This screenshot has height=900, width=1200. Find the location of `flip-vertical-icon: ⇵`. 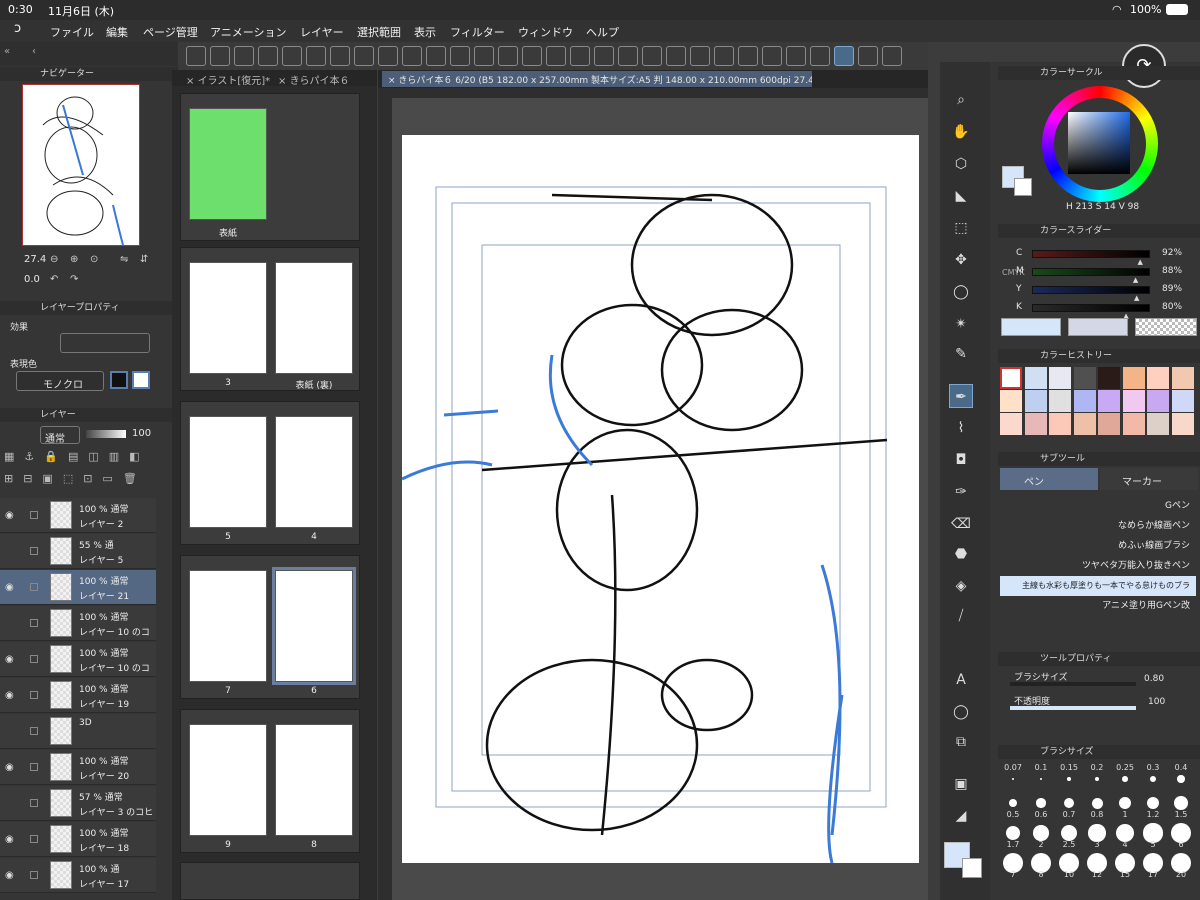

flip-vertical-icon: ⇵ is located at coordinates (144, 259).